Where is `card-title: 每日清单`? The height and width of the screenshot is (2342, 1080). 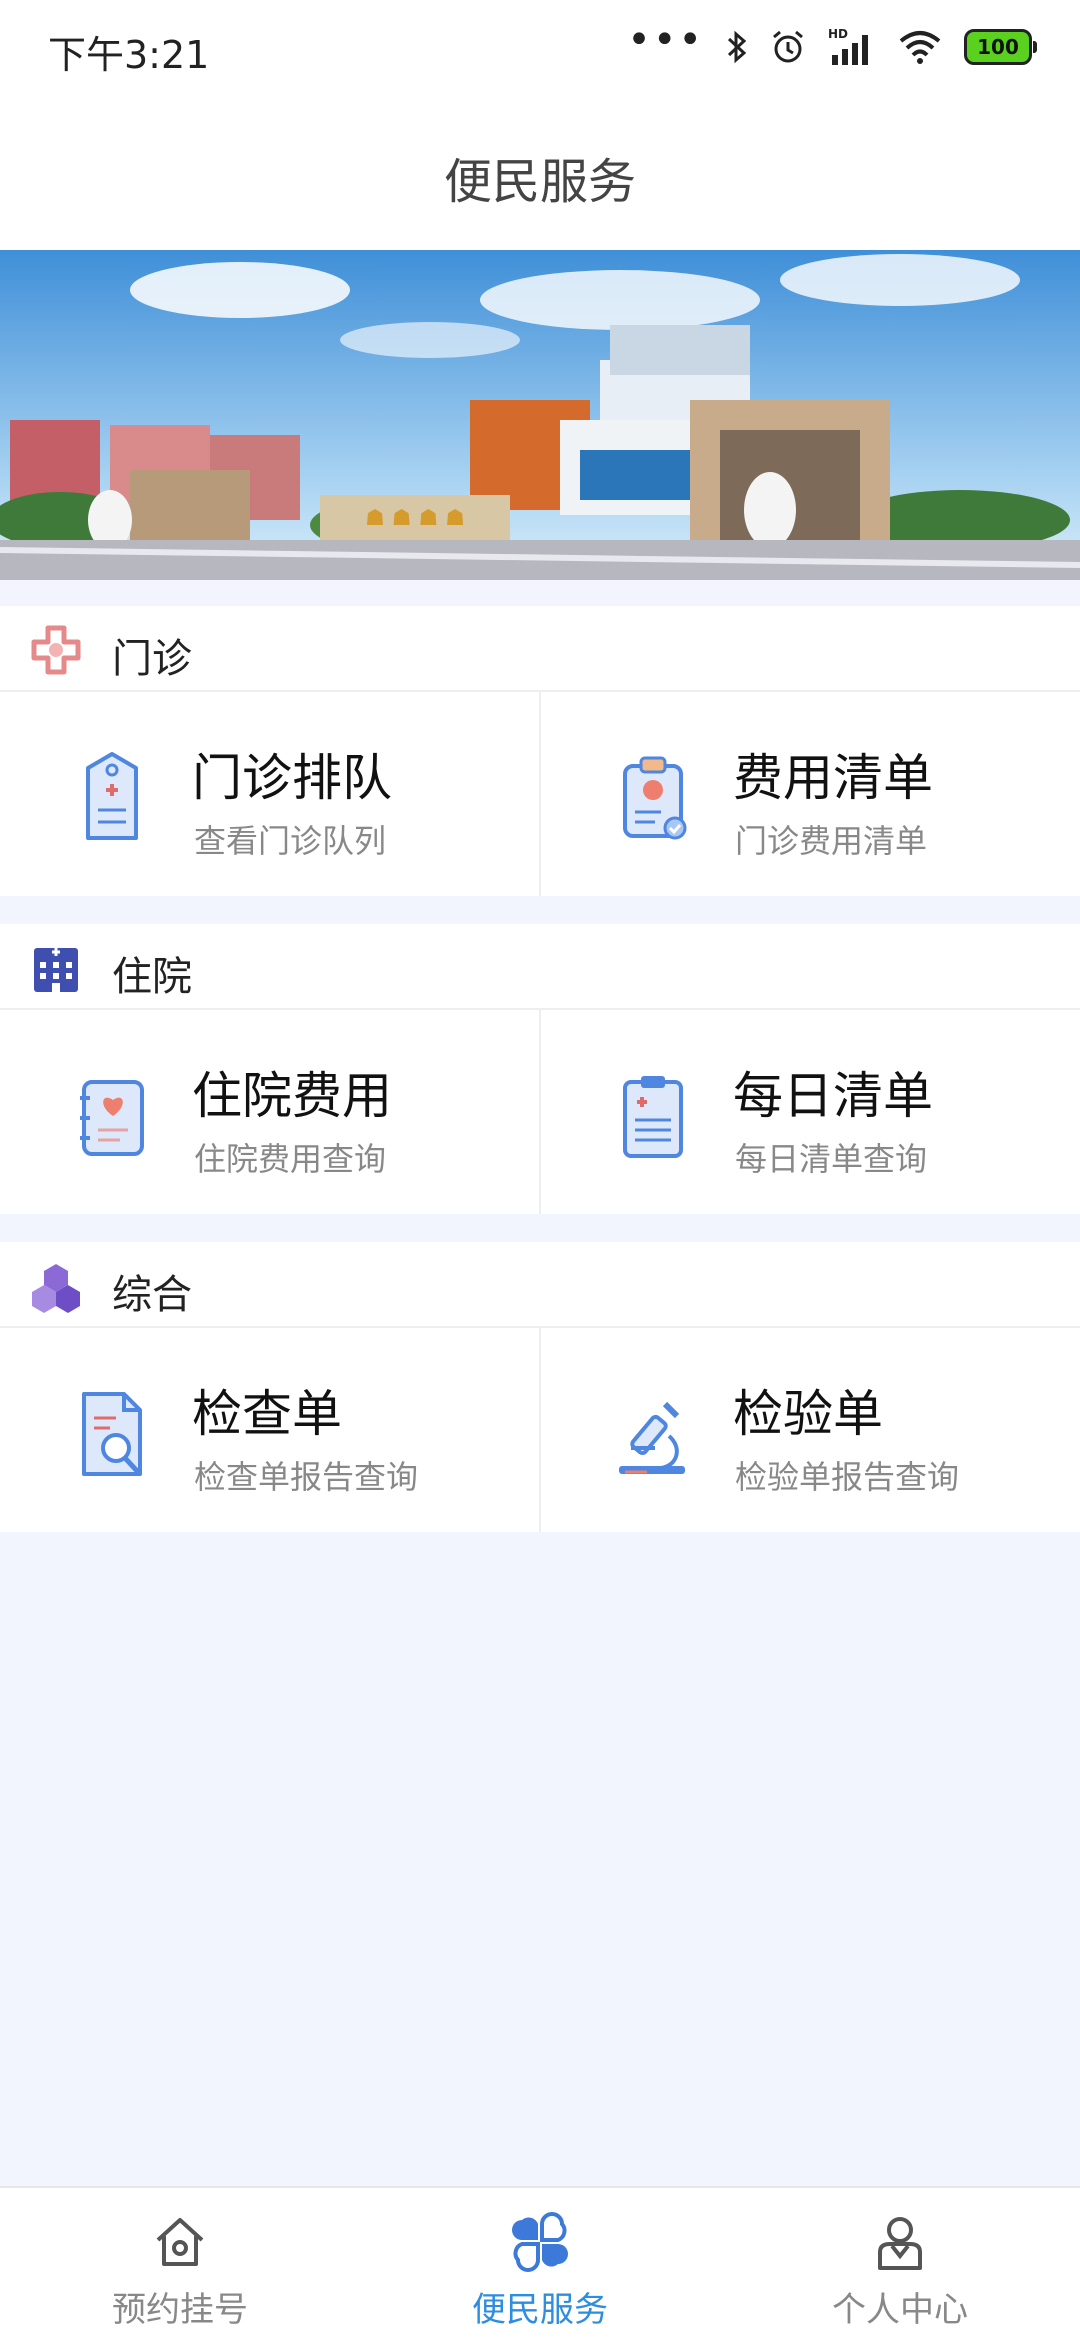
card-title: 每日清单 is located at coordinates (833, 1096).